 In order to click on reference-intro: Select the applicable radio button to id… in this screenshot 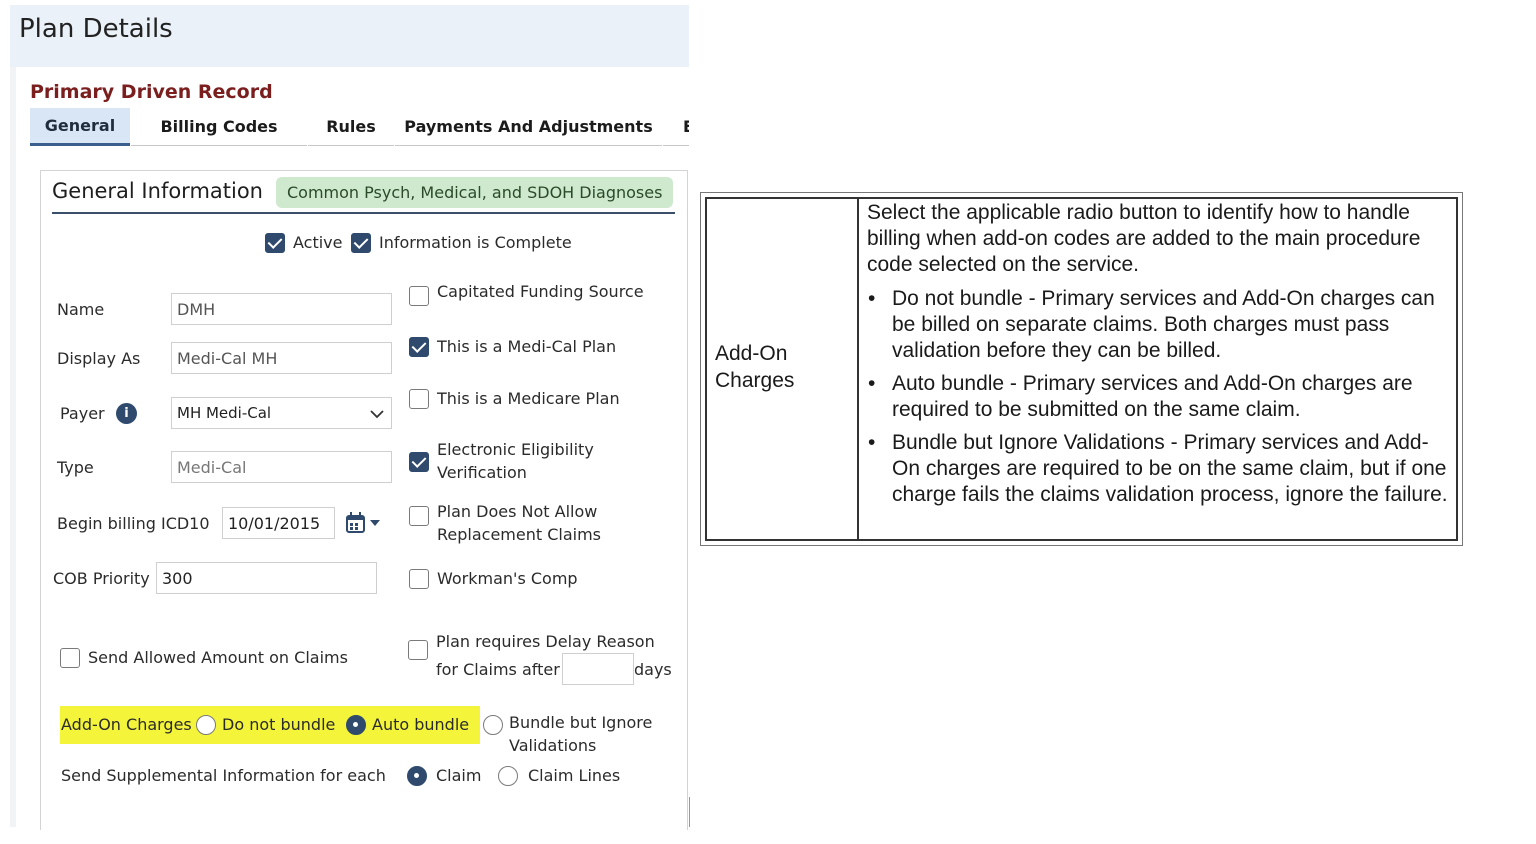, I will do `click(1144, 238)`.